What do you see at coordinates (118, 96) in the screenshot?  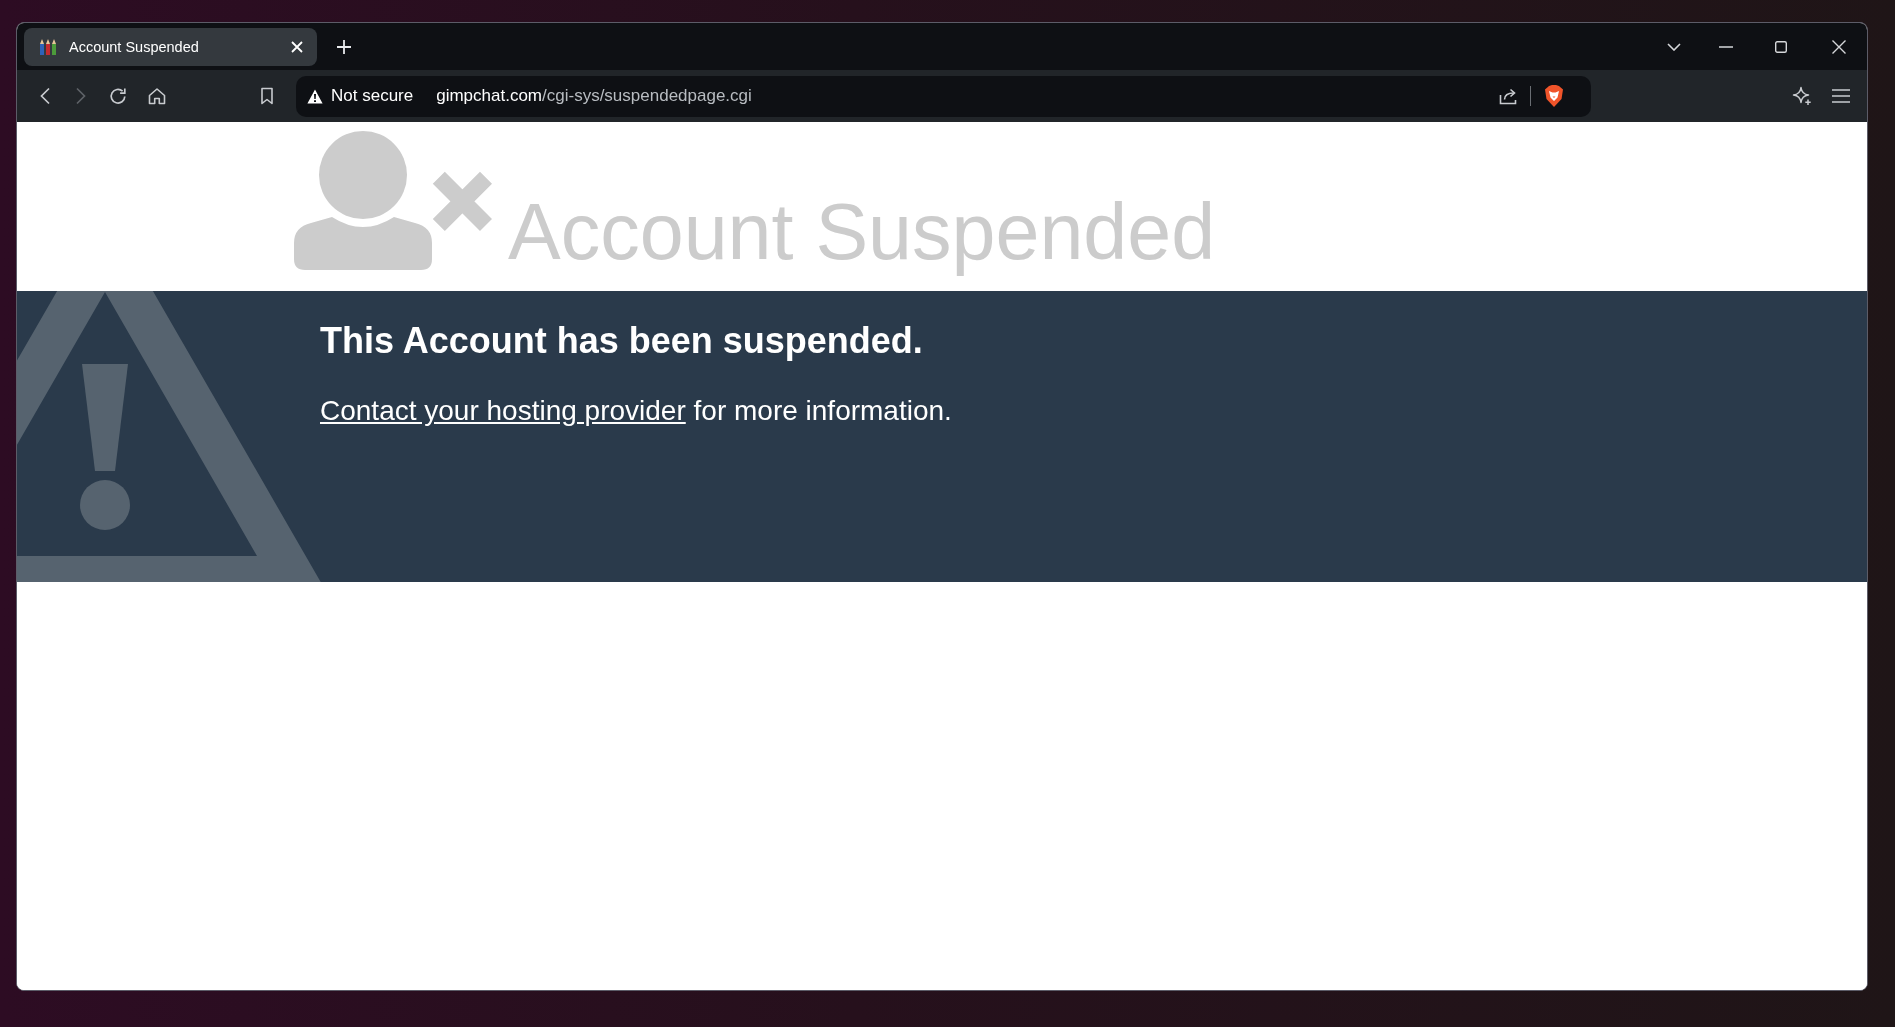 I see `reload-icon` at bounding box center [118, 96].